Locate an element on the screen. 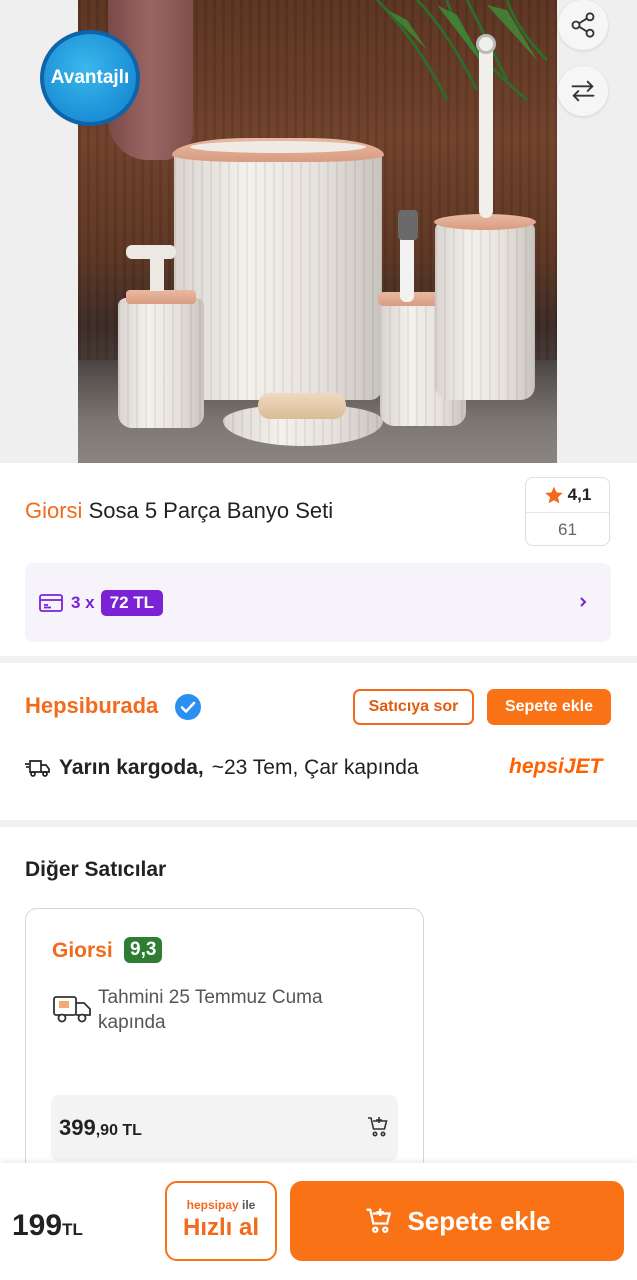 This screenshot has width=637, height=1280. other-seller-eta: Tahmini 25 Temmuz Cuma kapında is located at coordinates (210, 1010).